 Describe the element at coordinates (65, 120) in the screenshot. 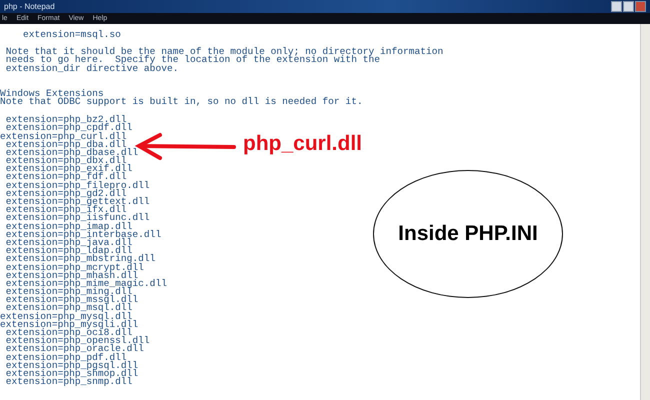

I see `code-line: extension=php_bz2.dll` at that location.